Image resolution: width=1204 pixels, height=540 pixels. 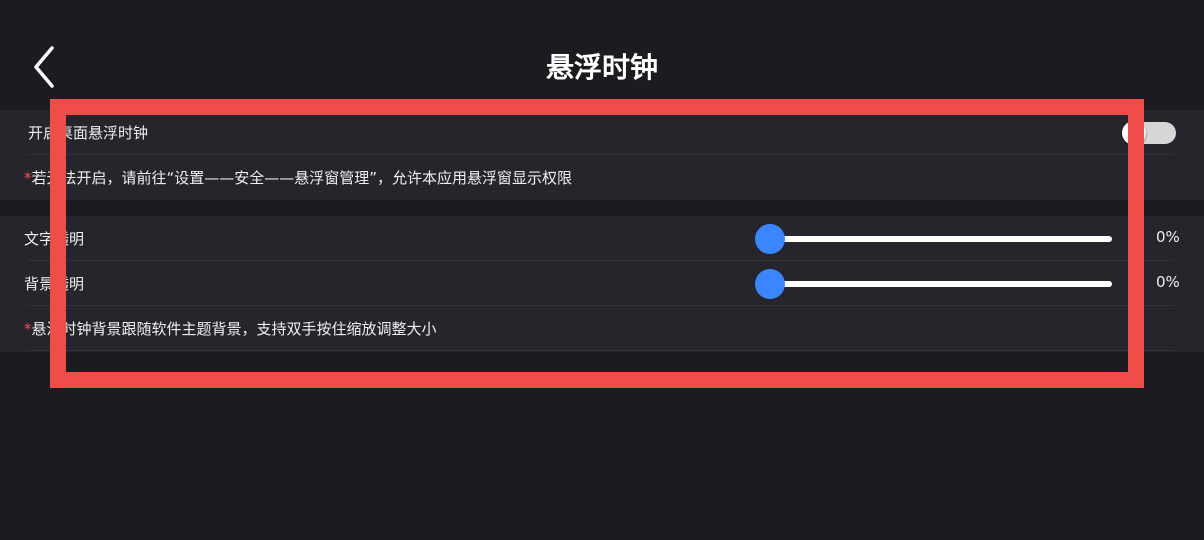 What do you see at coordinates (601, 67) in the screenshot?
I see `page-title: 悬浮时钟` at bounding box center [601, 67].